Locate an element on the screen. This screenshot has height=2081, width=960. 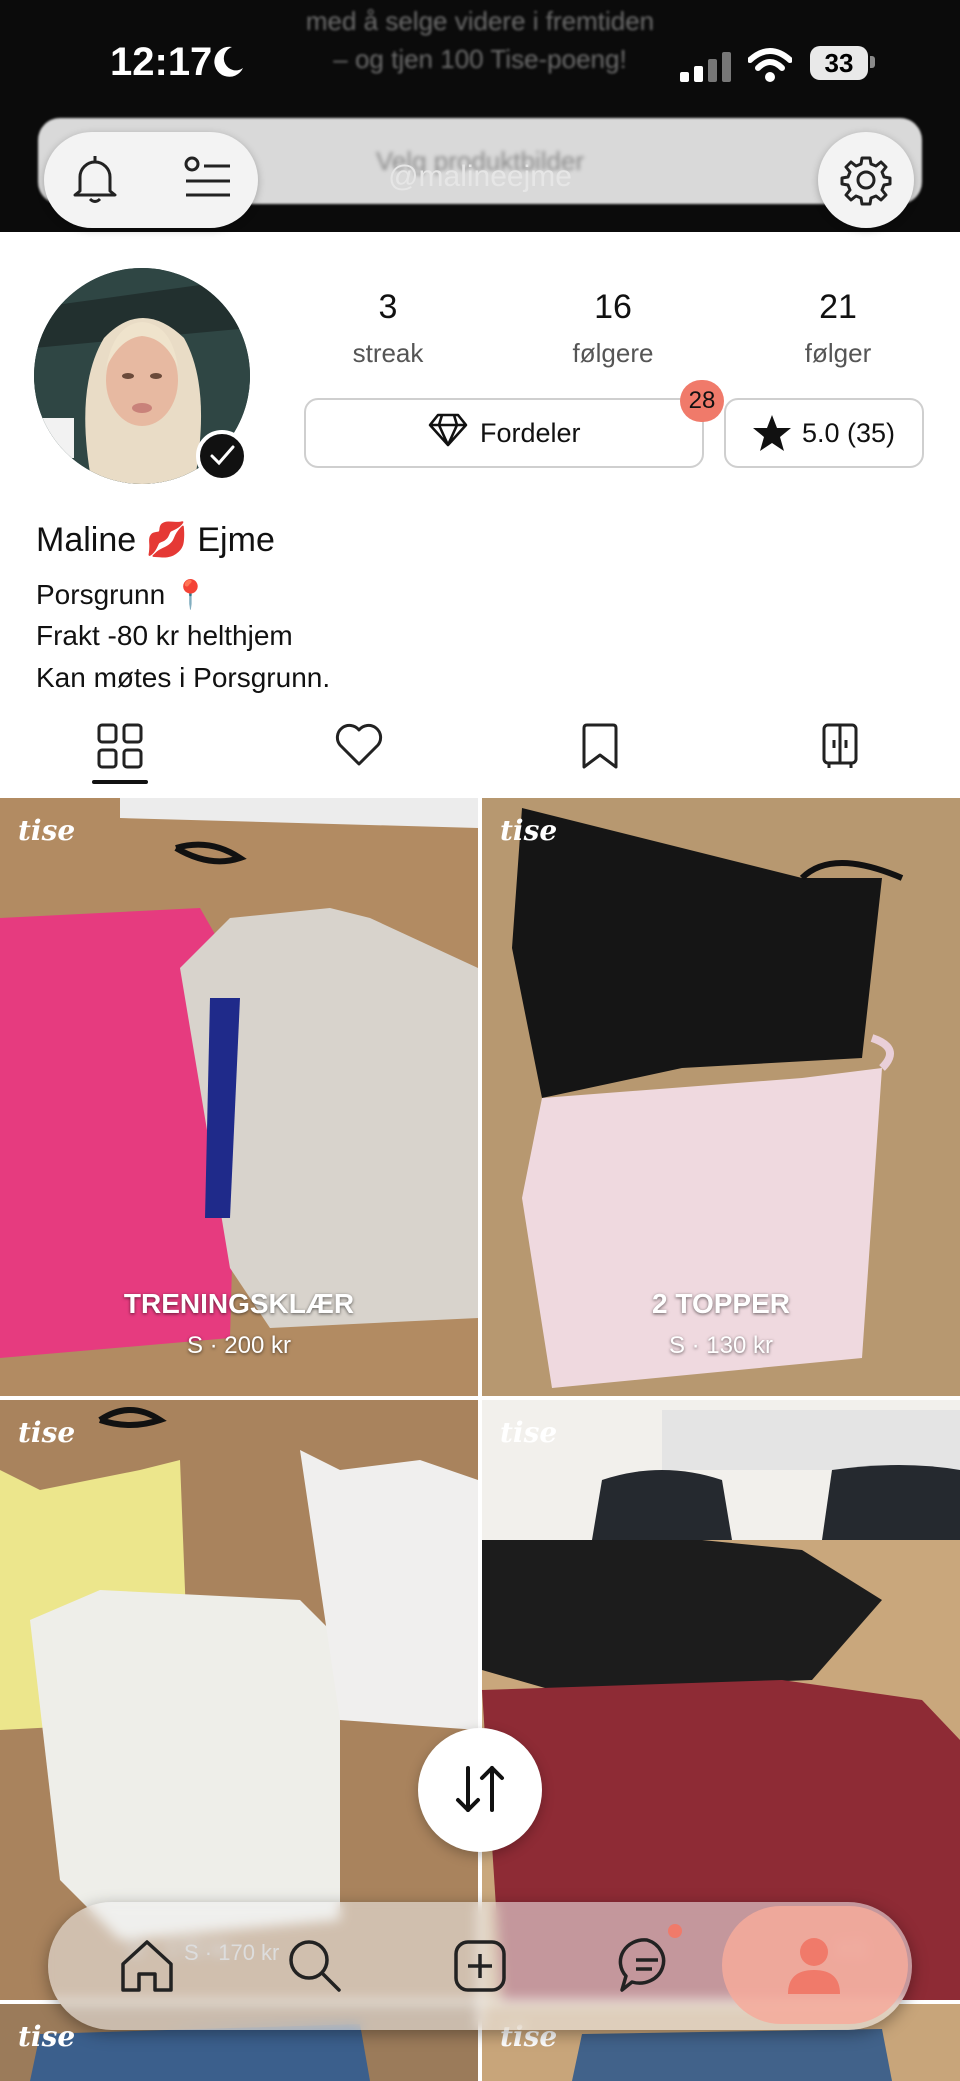
listing-meta: S · 200 kr is located at coordinates (239, 1345).